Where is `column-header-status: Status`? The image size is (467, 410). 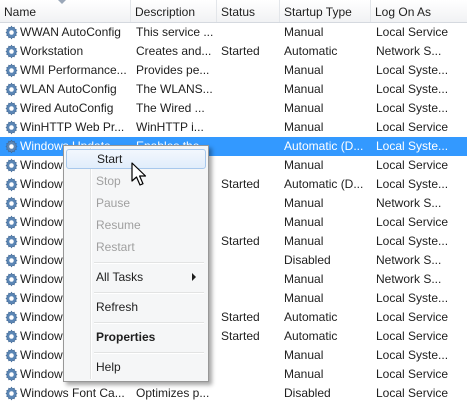 column-header-status: Status is located at coordinates (248, 11).